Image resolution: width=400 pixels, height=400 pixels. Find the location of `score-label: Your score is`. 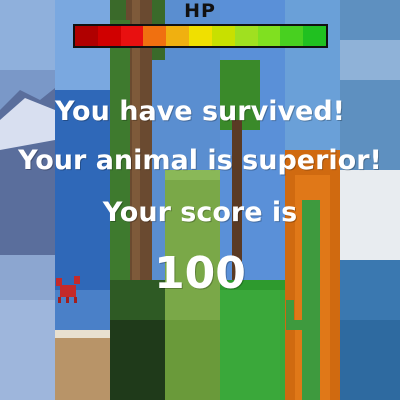

score-label: Your score is is located at coordinates (200, 212).